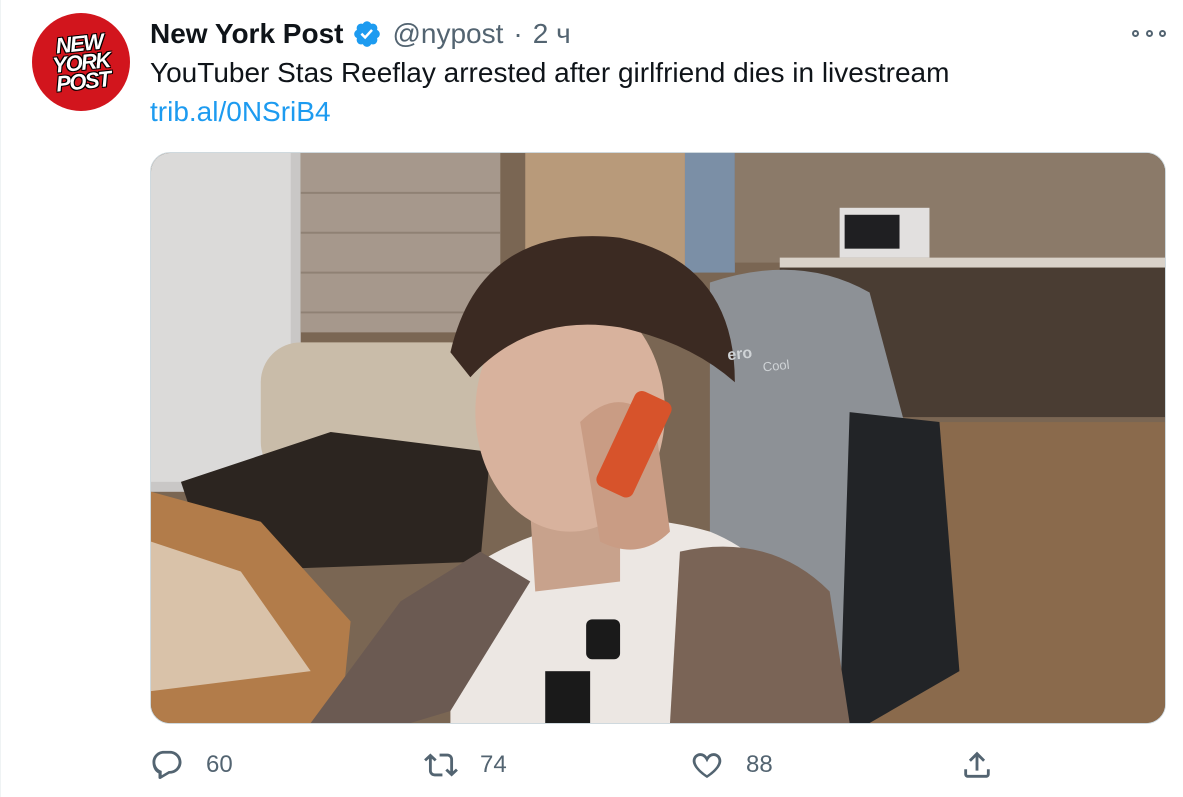 The height and width of the screenshot is (797, 1183). Describe the element at coordinates (580, 765) in the screenshot. I see `tweet-actions: 60 74 88` at that location.